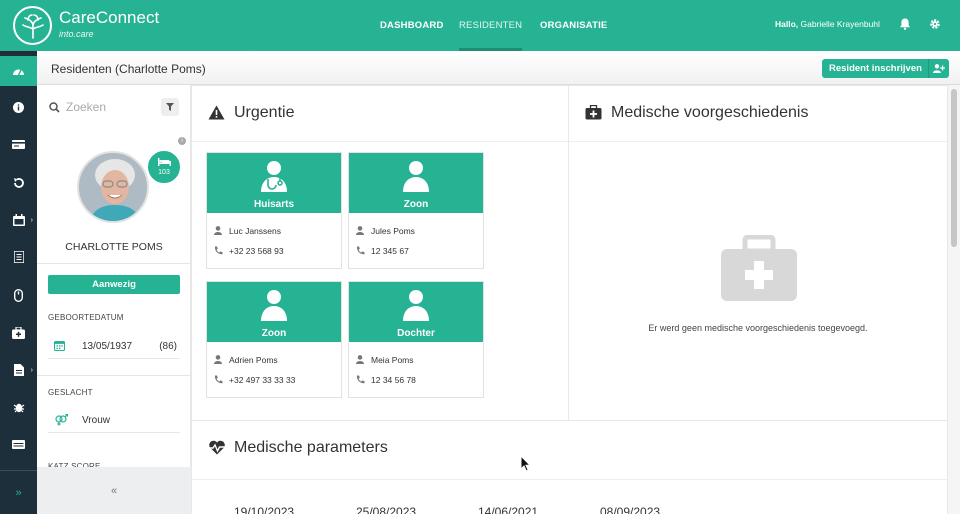 Image resolution: width=960 pixels, height=514 pixels. Describe the element at coordinates (164, 167) in the screenshot. I see `room-badge: 103` at that location.